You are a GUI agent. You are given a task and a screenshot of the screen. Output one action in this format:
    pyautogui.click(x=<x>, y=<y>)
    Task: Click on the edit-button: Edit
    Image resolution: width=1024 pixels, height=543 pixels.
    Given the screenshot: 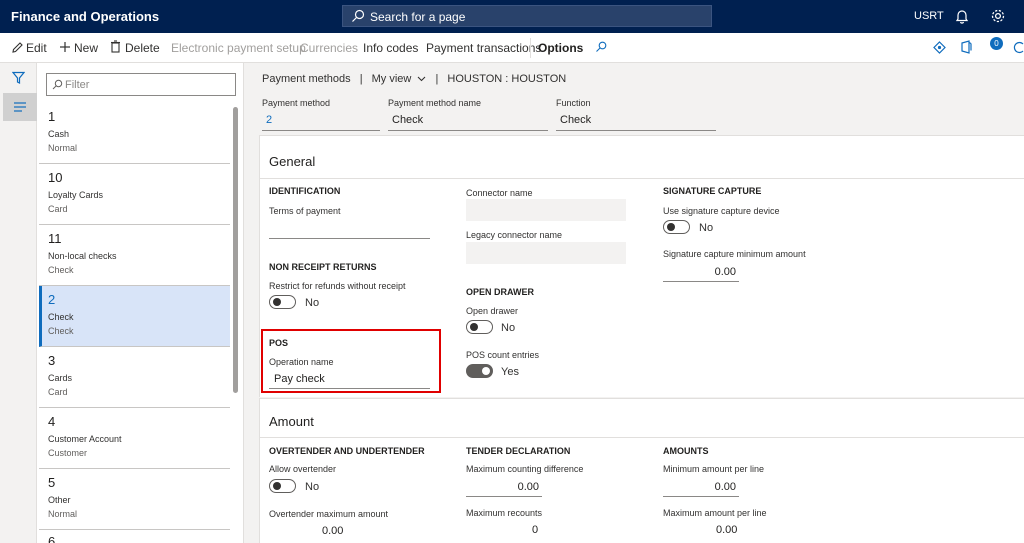 What is the action you would take?
    pyautogui.click(x=36, y=48)
    